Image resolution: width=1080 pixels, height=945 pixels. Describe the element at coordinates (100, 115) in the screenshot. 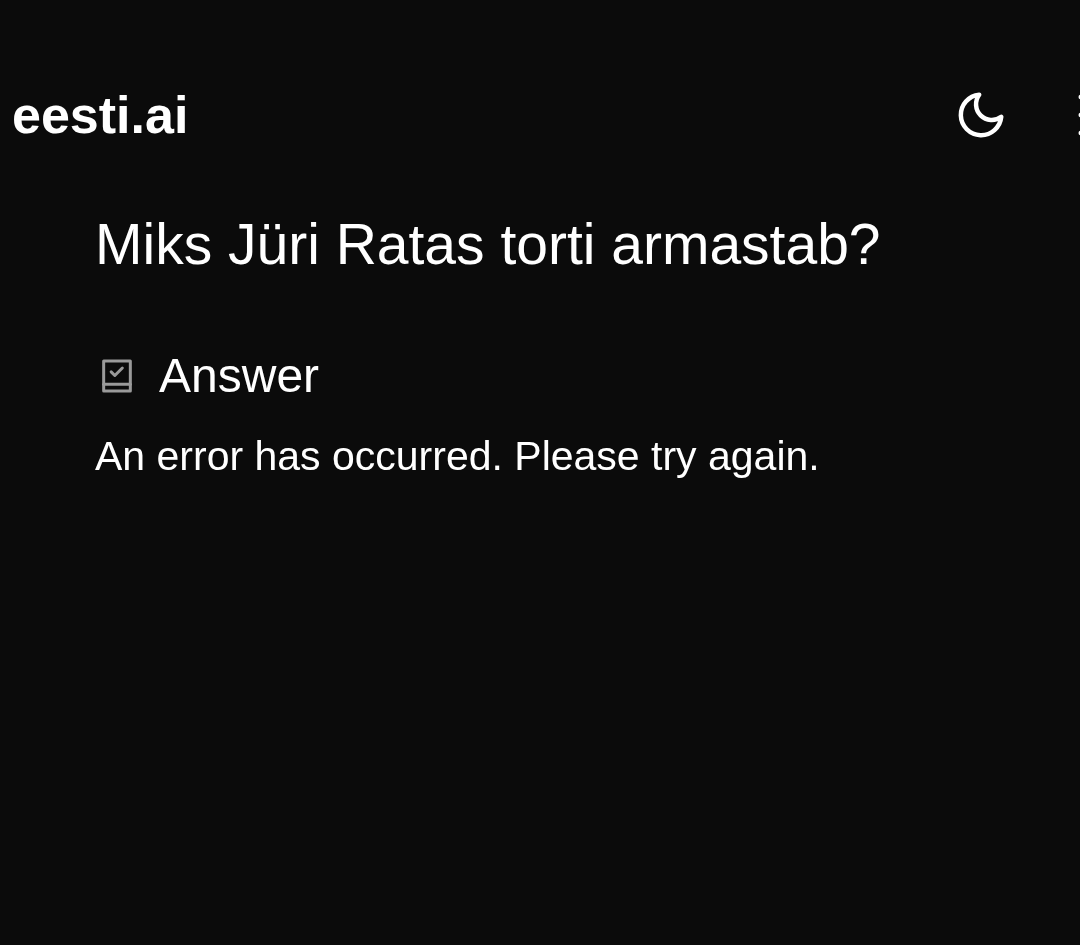

I see `site-logo: eesti.ai` at that location.